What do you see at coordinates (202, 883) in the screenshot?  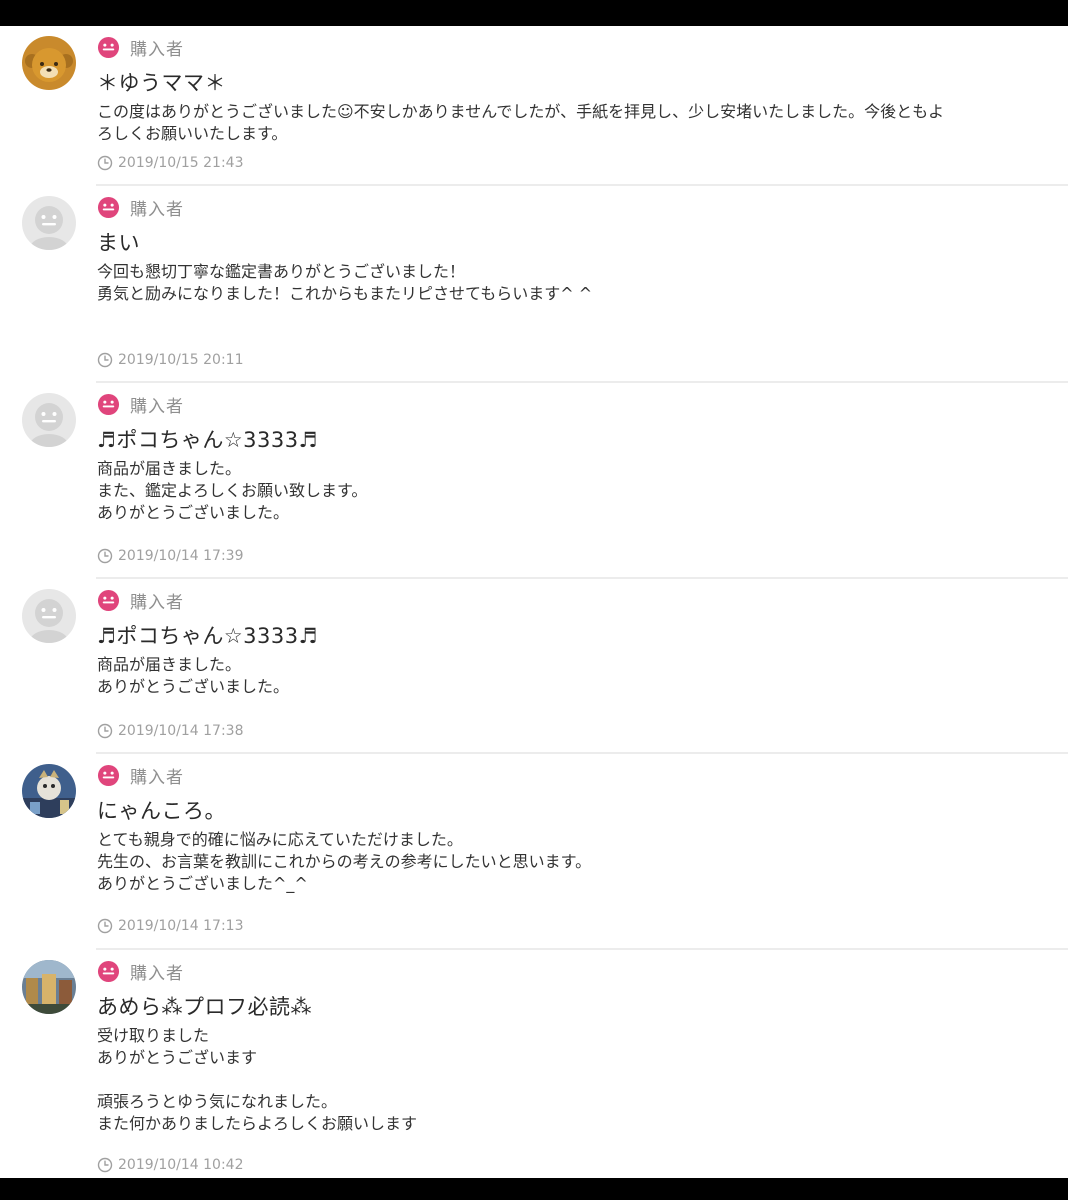 I see `comment-line: ありがとうございました^_^` at bounding box center [202, 883].